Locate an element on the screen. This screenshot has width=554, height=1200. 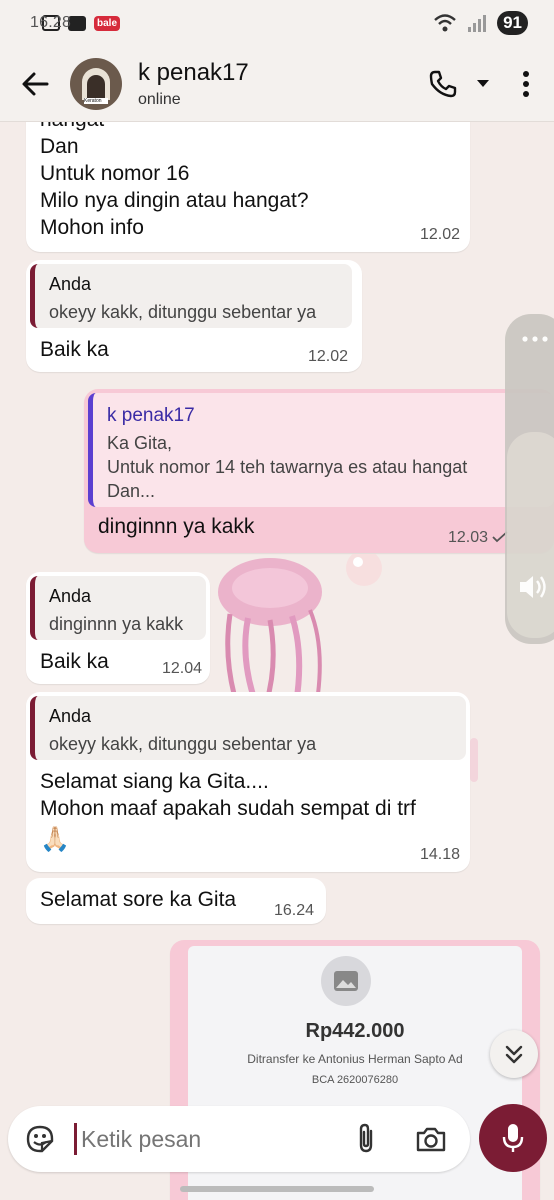
quote-line: Ka Gita, is located at coordinates (140, 443).